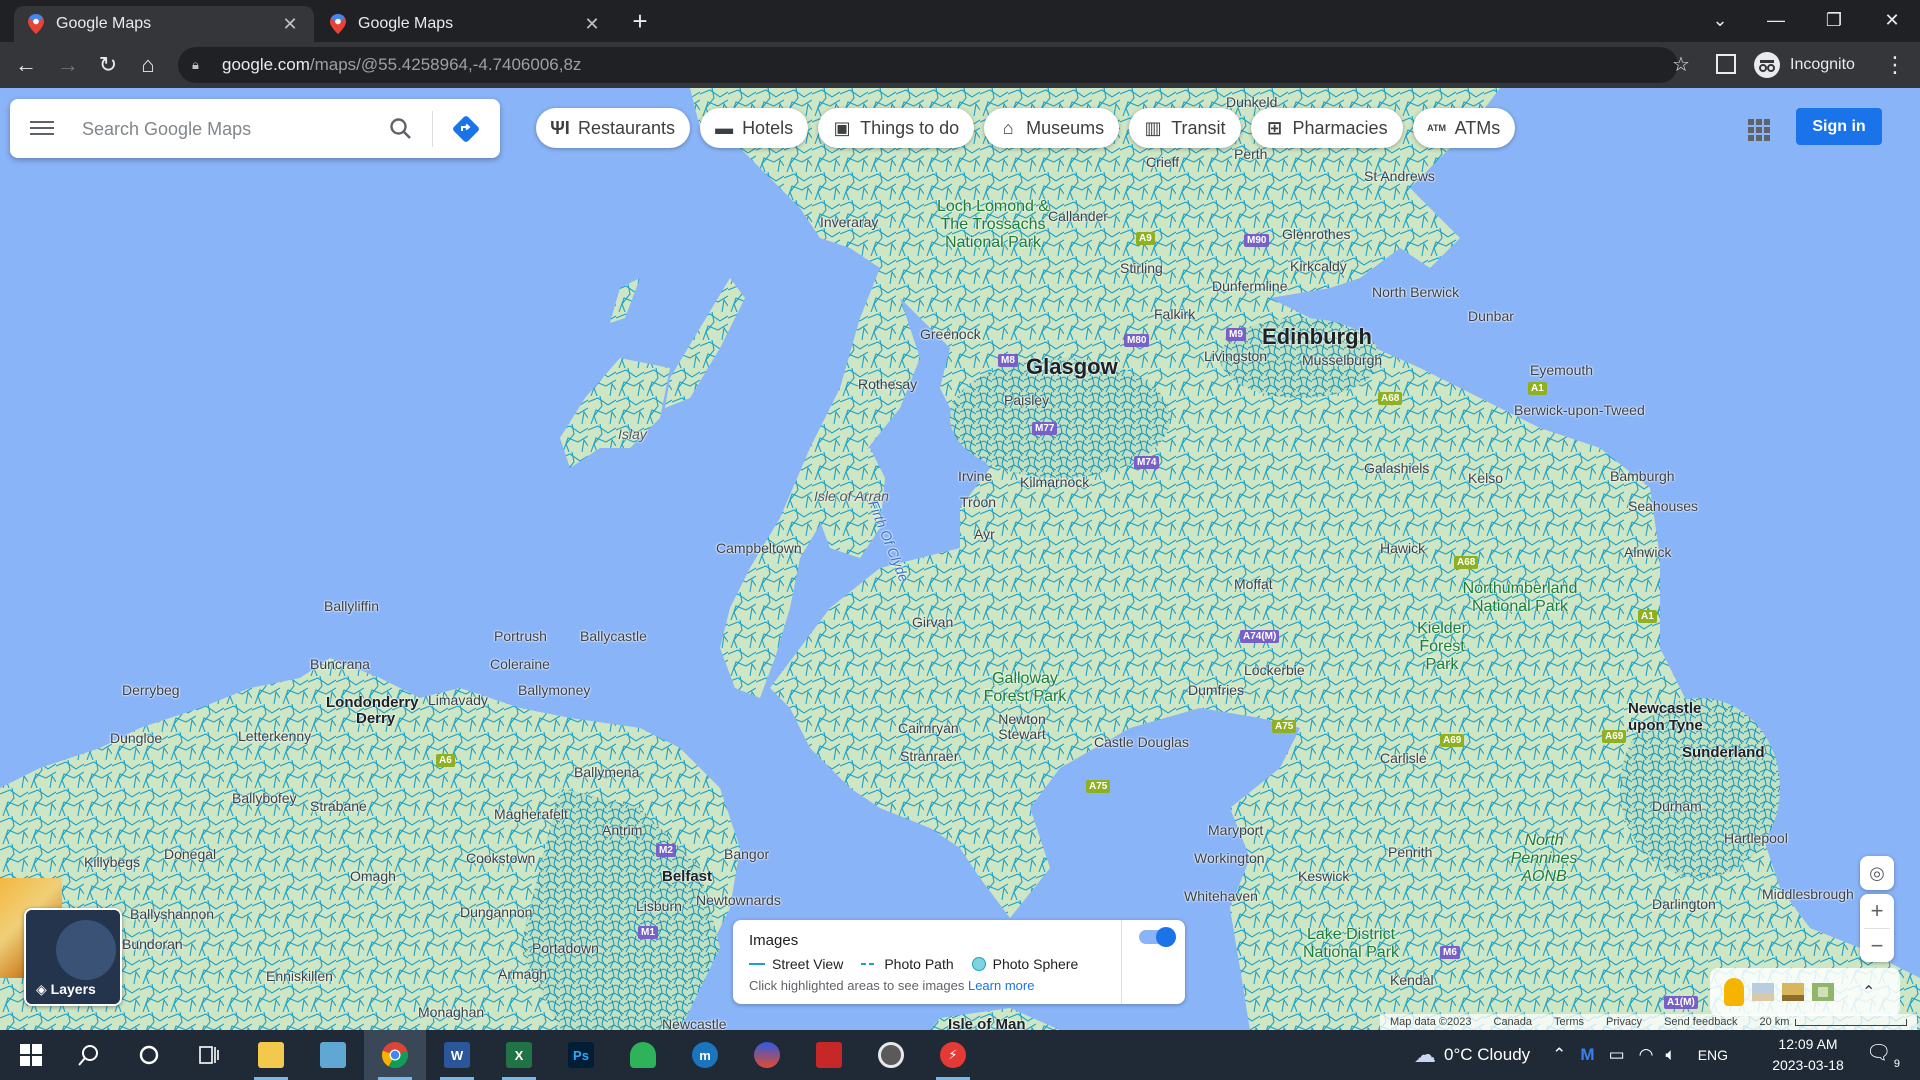 This screenshot has width=1920, height=1080. What do you see at coordinates (1157, 937) in the screenshot?
I see `images-toggle-switch` at bounding box center [1157, 937].